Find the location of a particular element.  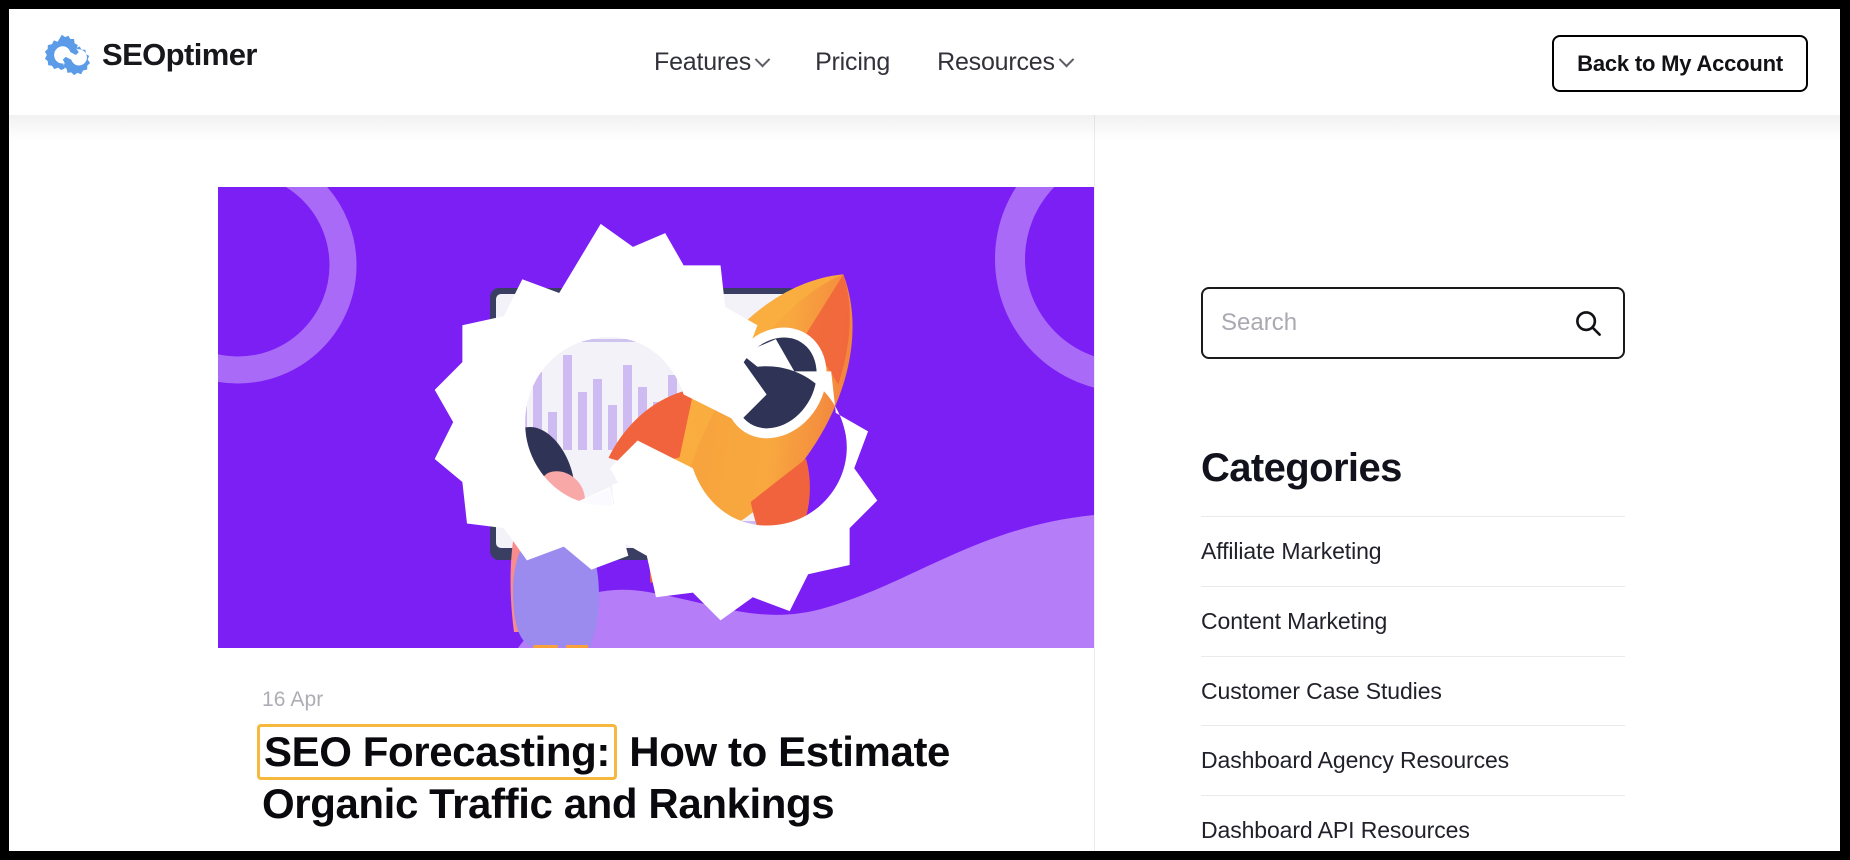

site-logo: SEOptimer is located at coordinates (150, 54).